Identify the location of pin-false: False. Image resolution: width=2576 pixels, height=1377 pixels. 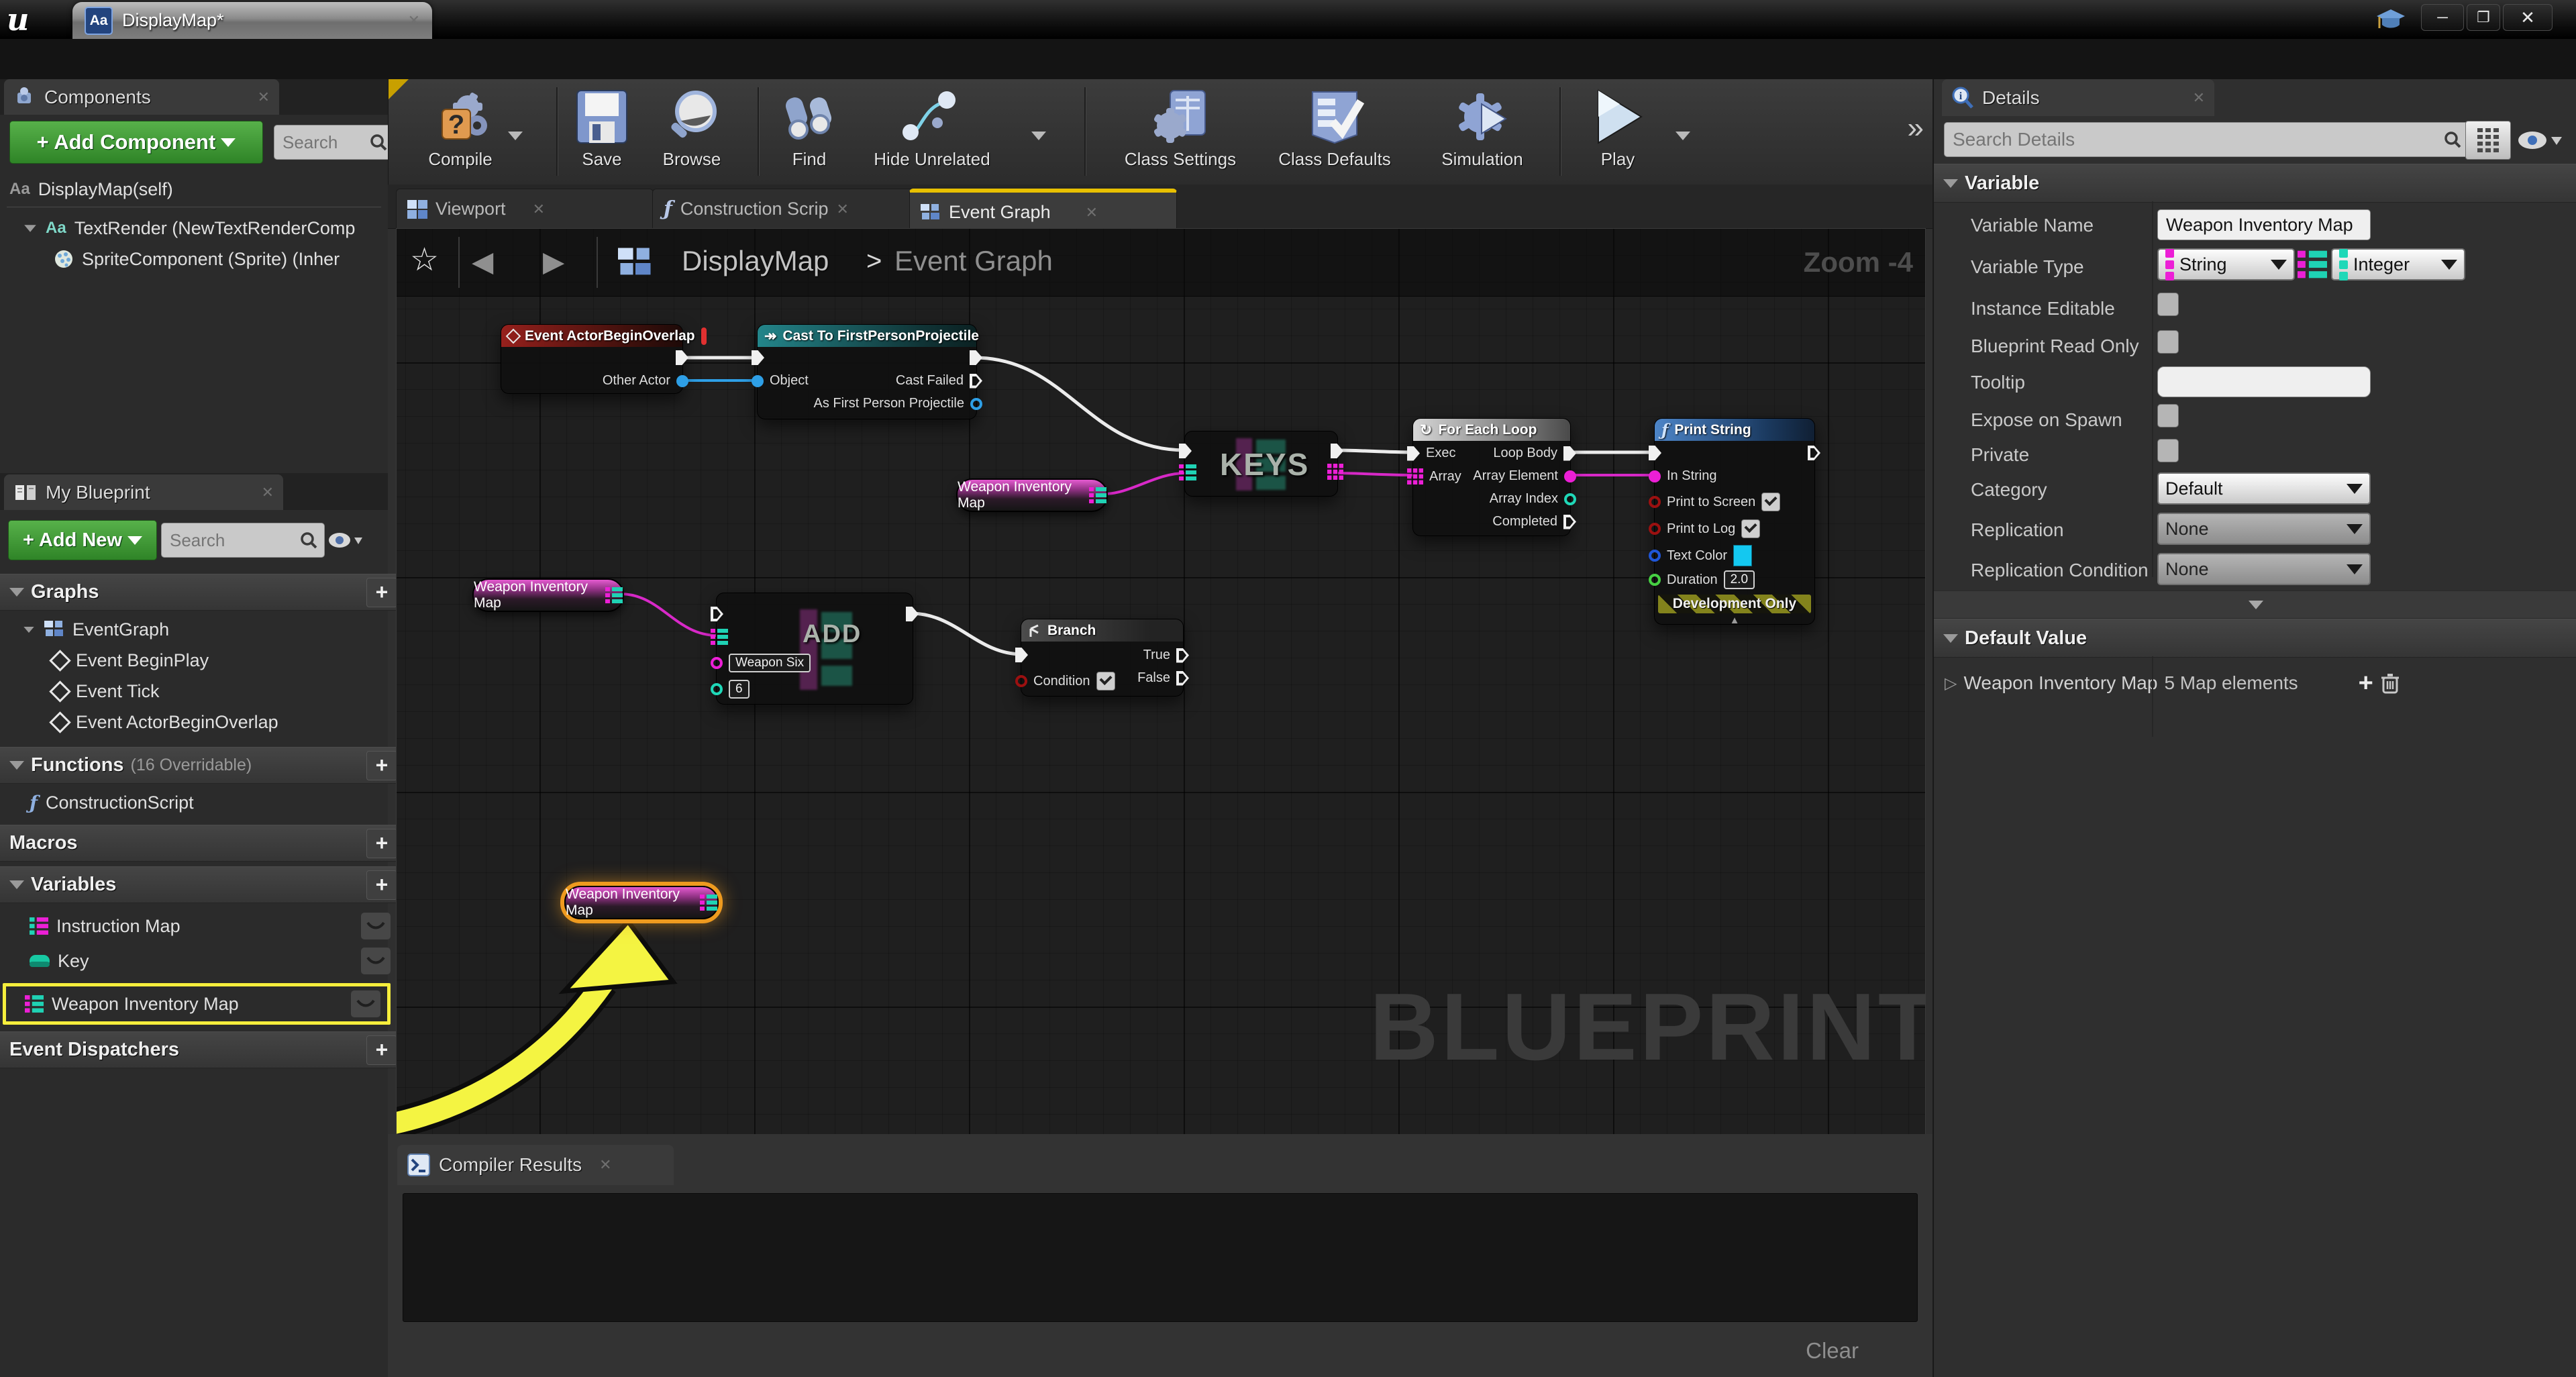
(1163, 678).